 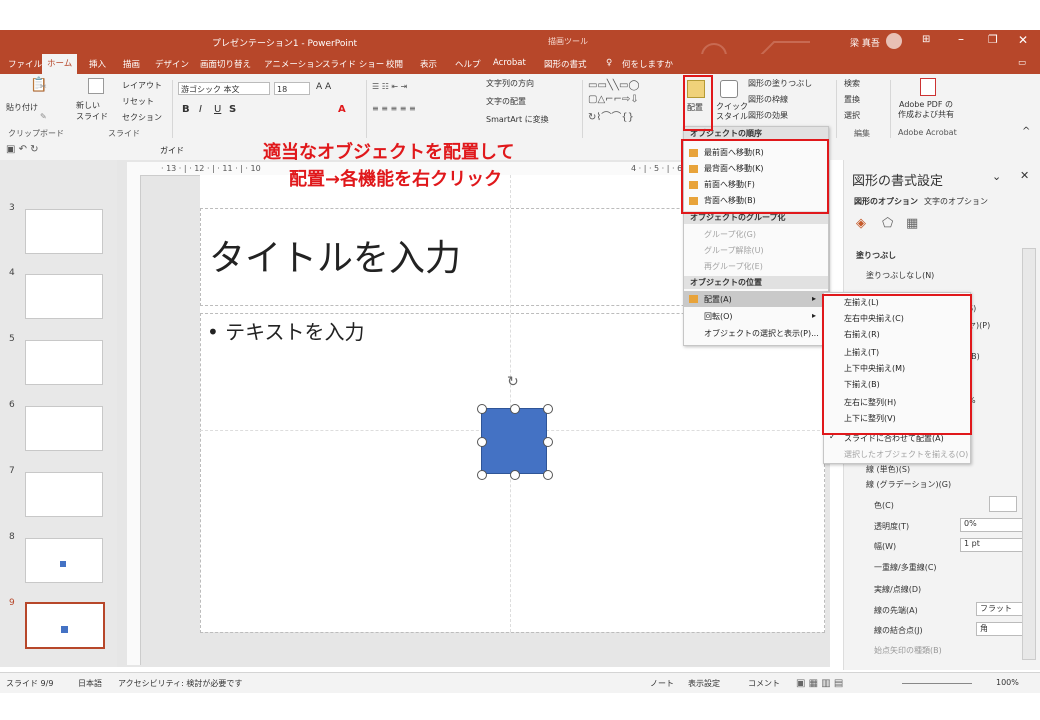 What do you see at coordinates (172, 150) in the screenshot?
I see `guide-checkbox: ガイド` at bounding box center [172, 150].